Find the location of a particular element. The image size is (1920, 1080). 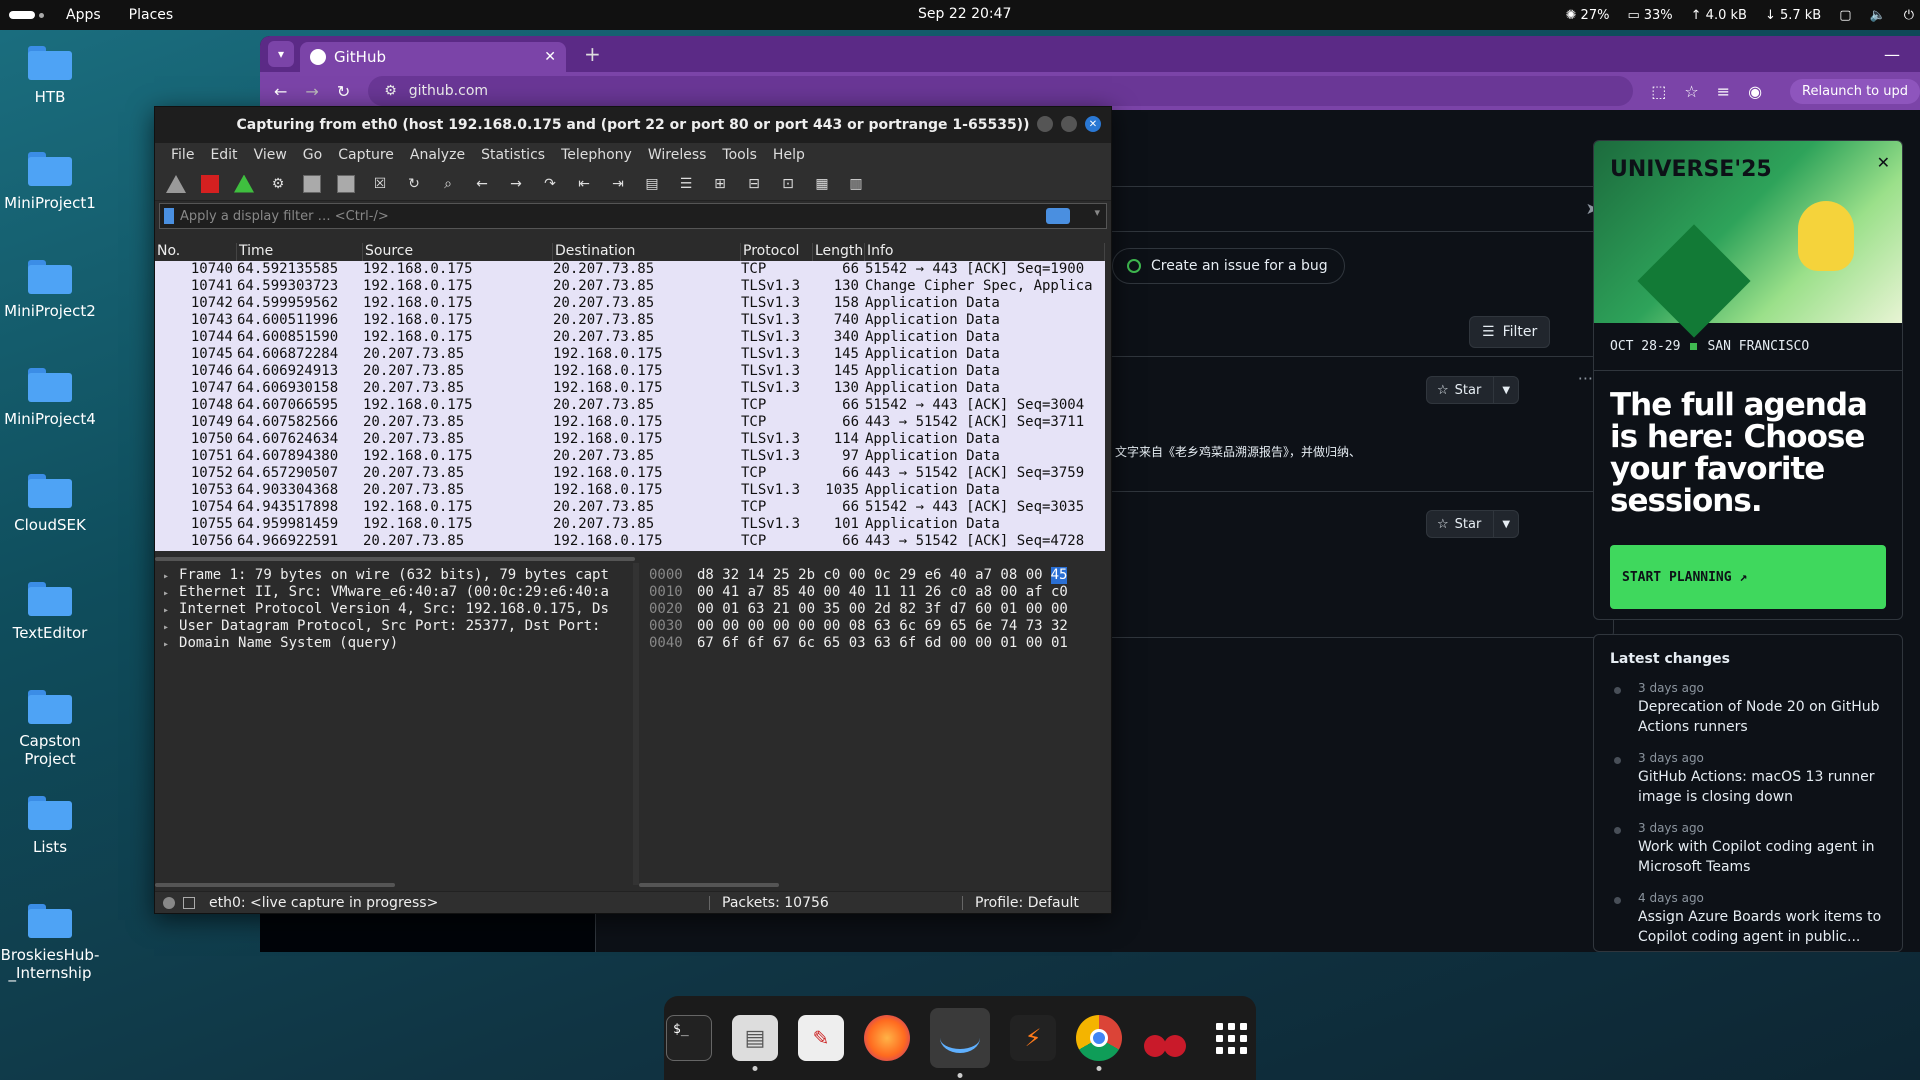

relaunch-button: Relaunch to upd is located at coordinates (1855, 91).